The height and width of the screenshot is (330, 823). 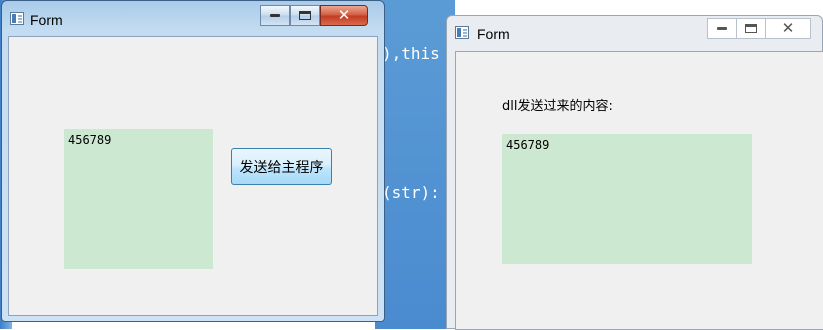 What do you see at coordinates (627, 199) in the screenshot?
I see `right-text-box: 456789` at bounding box center [627, 199].